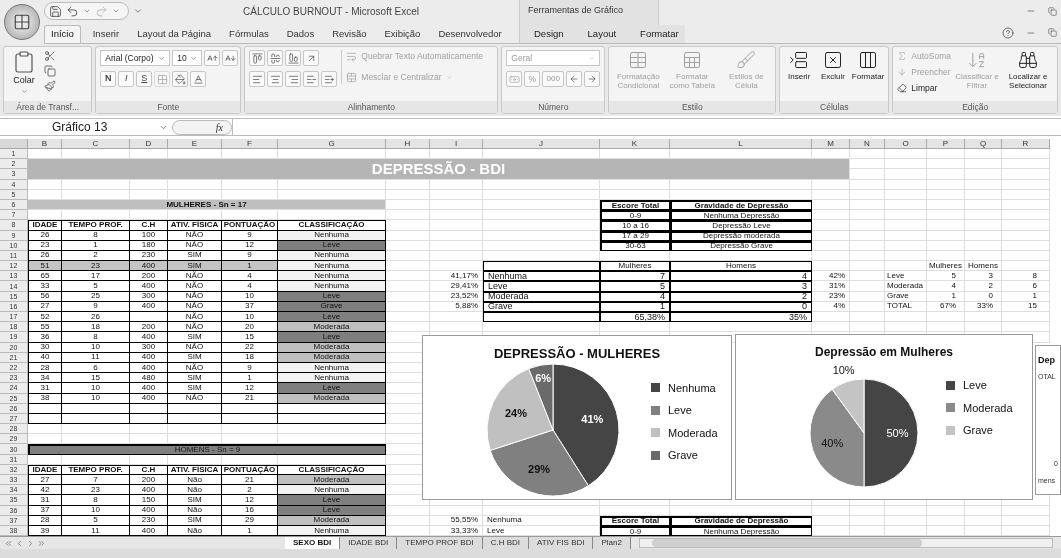  Describe the element at coordinates (506, 543) in the screenshot. I see `sheet-tab: C.H BDI` at that location.